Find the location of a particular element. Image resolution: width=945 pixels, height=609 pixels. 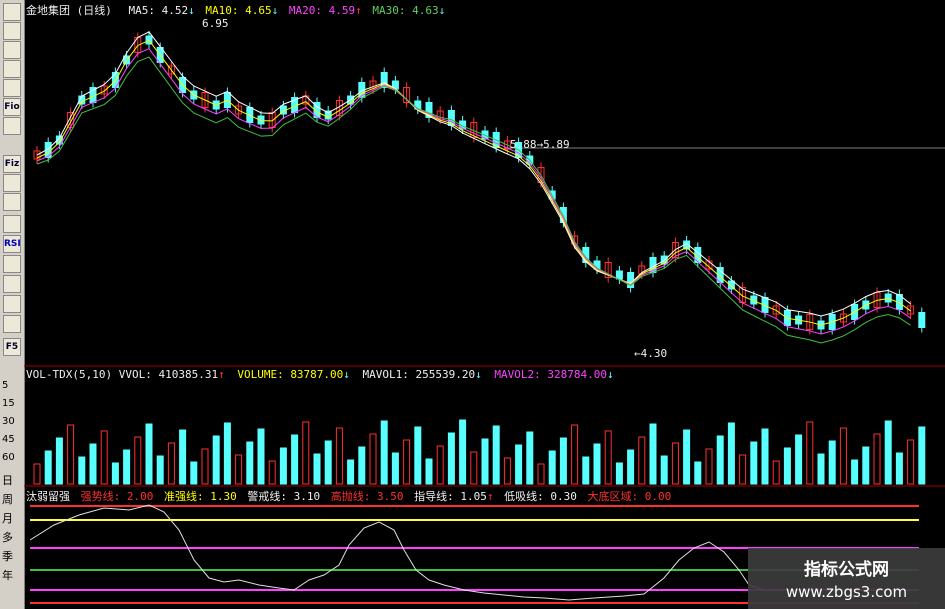

volume-value: 83787.00 is located at coordinates (317, 374).